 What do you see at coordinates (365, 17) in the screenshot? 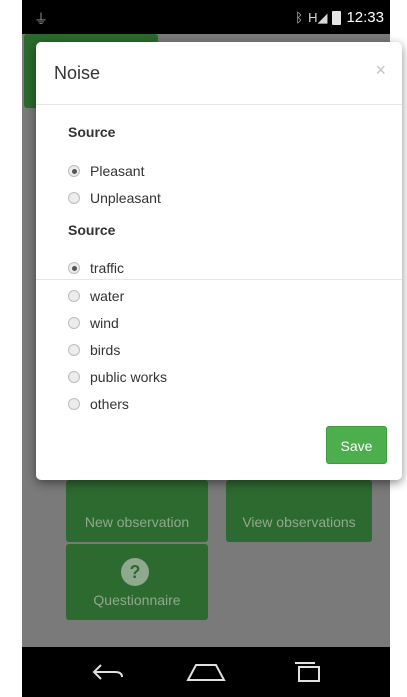
I see `clock: 12:33` at bounding box center [365, 17].